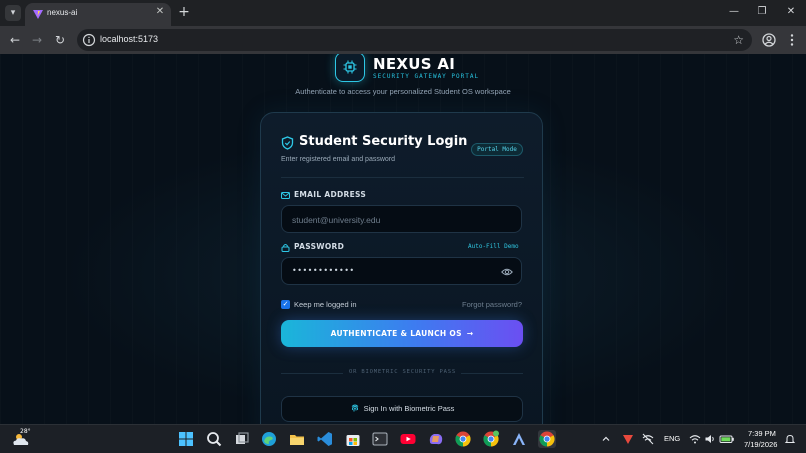  What do you see at coordinates (401, 219) in the screenshot?
I see `email-field: student@university.edu` at bounding box center [401, 219].